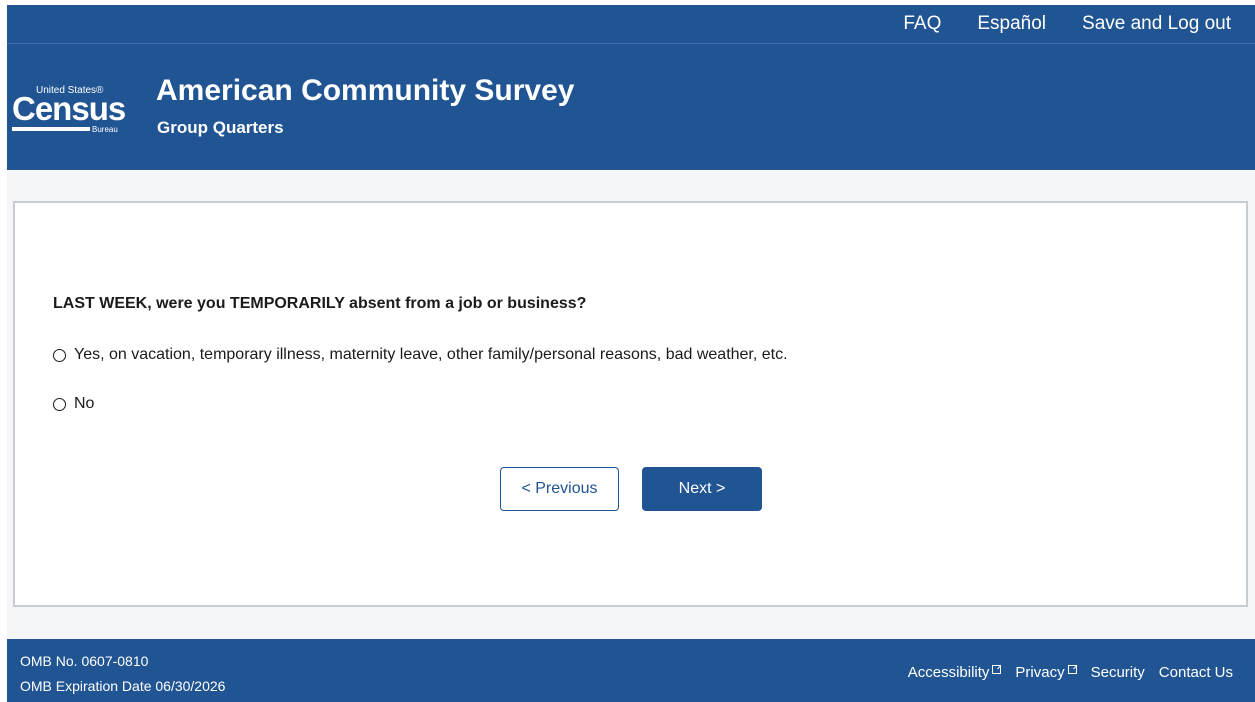 The width and height of the screenshot is (1255, 702). Describe the element at coordinates (105, 129) in the screenshot. I see `logo-bureau-text: Bureau` at that location.